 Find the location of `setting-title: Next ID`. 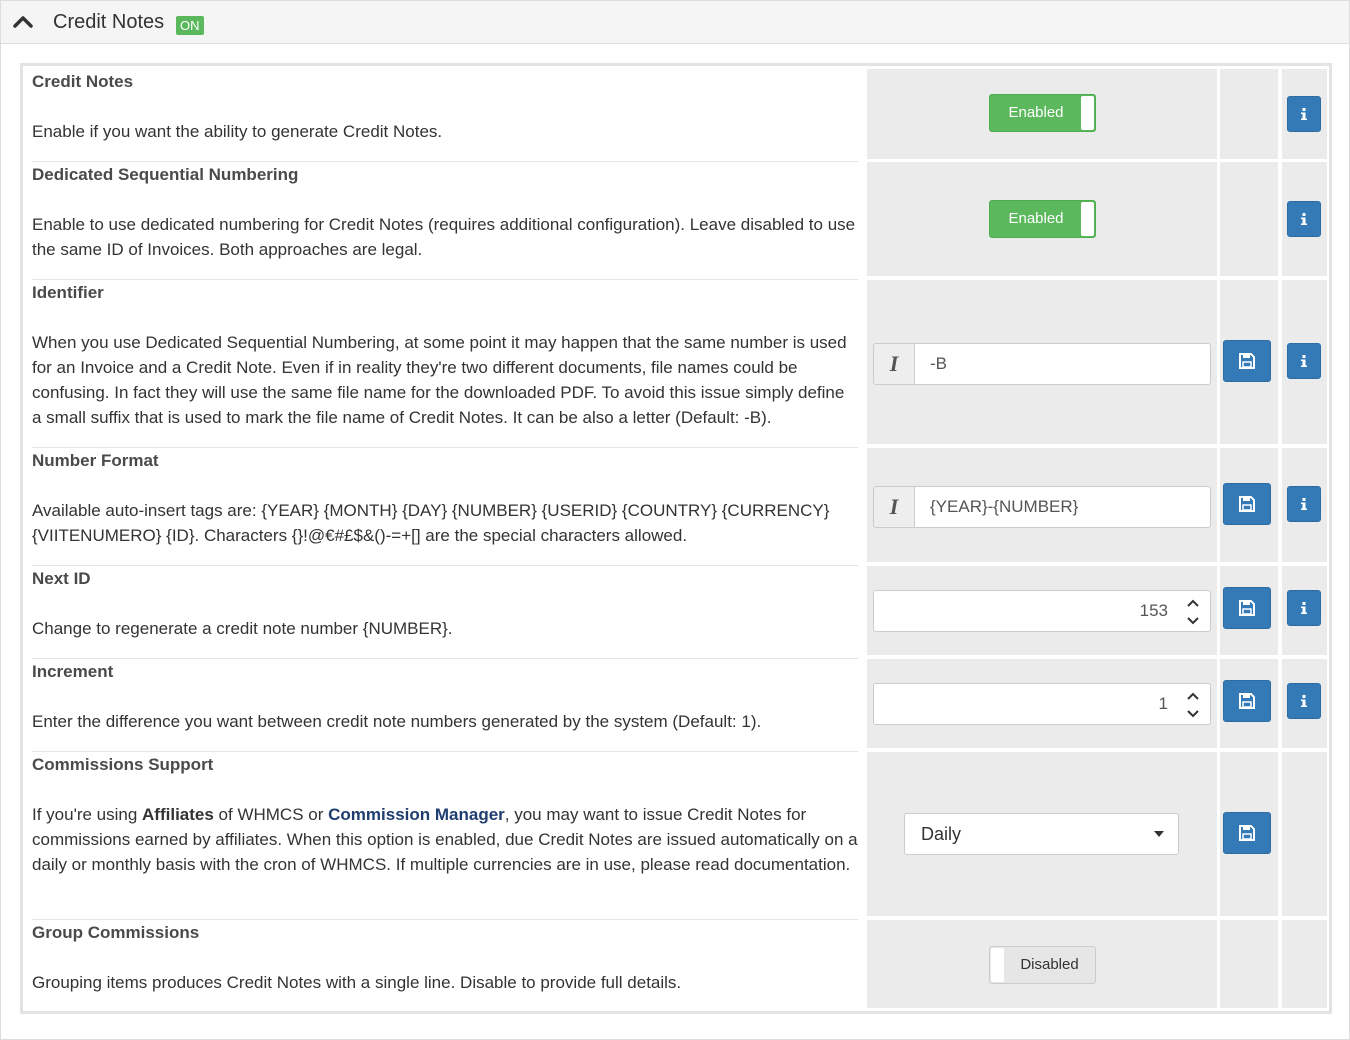

setting-title: Next ID is located at coordinates (61, 578).